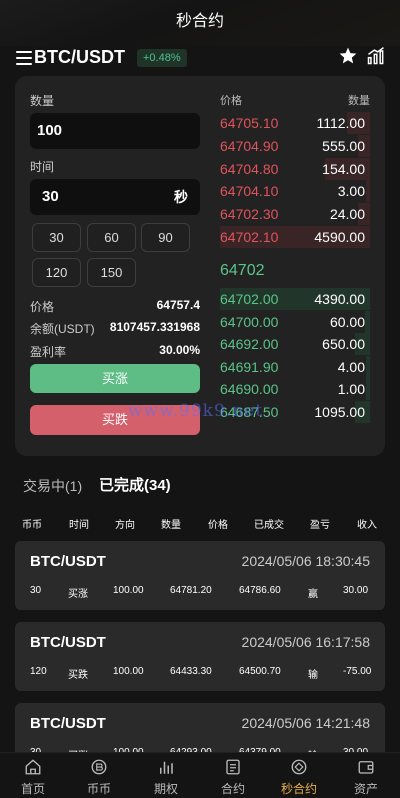  I want to click on orderbook-qty-header: 数量, so click(359, 101).